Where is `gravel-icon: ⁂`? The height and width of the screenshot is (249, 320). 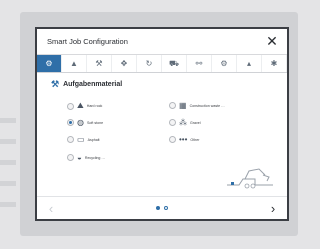 gravel-icon: ⁂ is located at coordinates (183, 122).